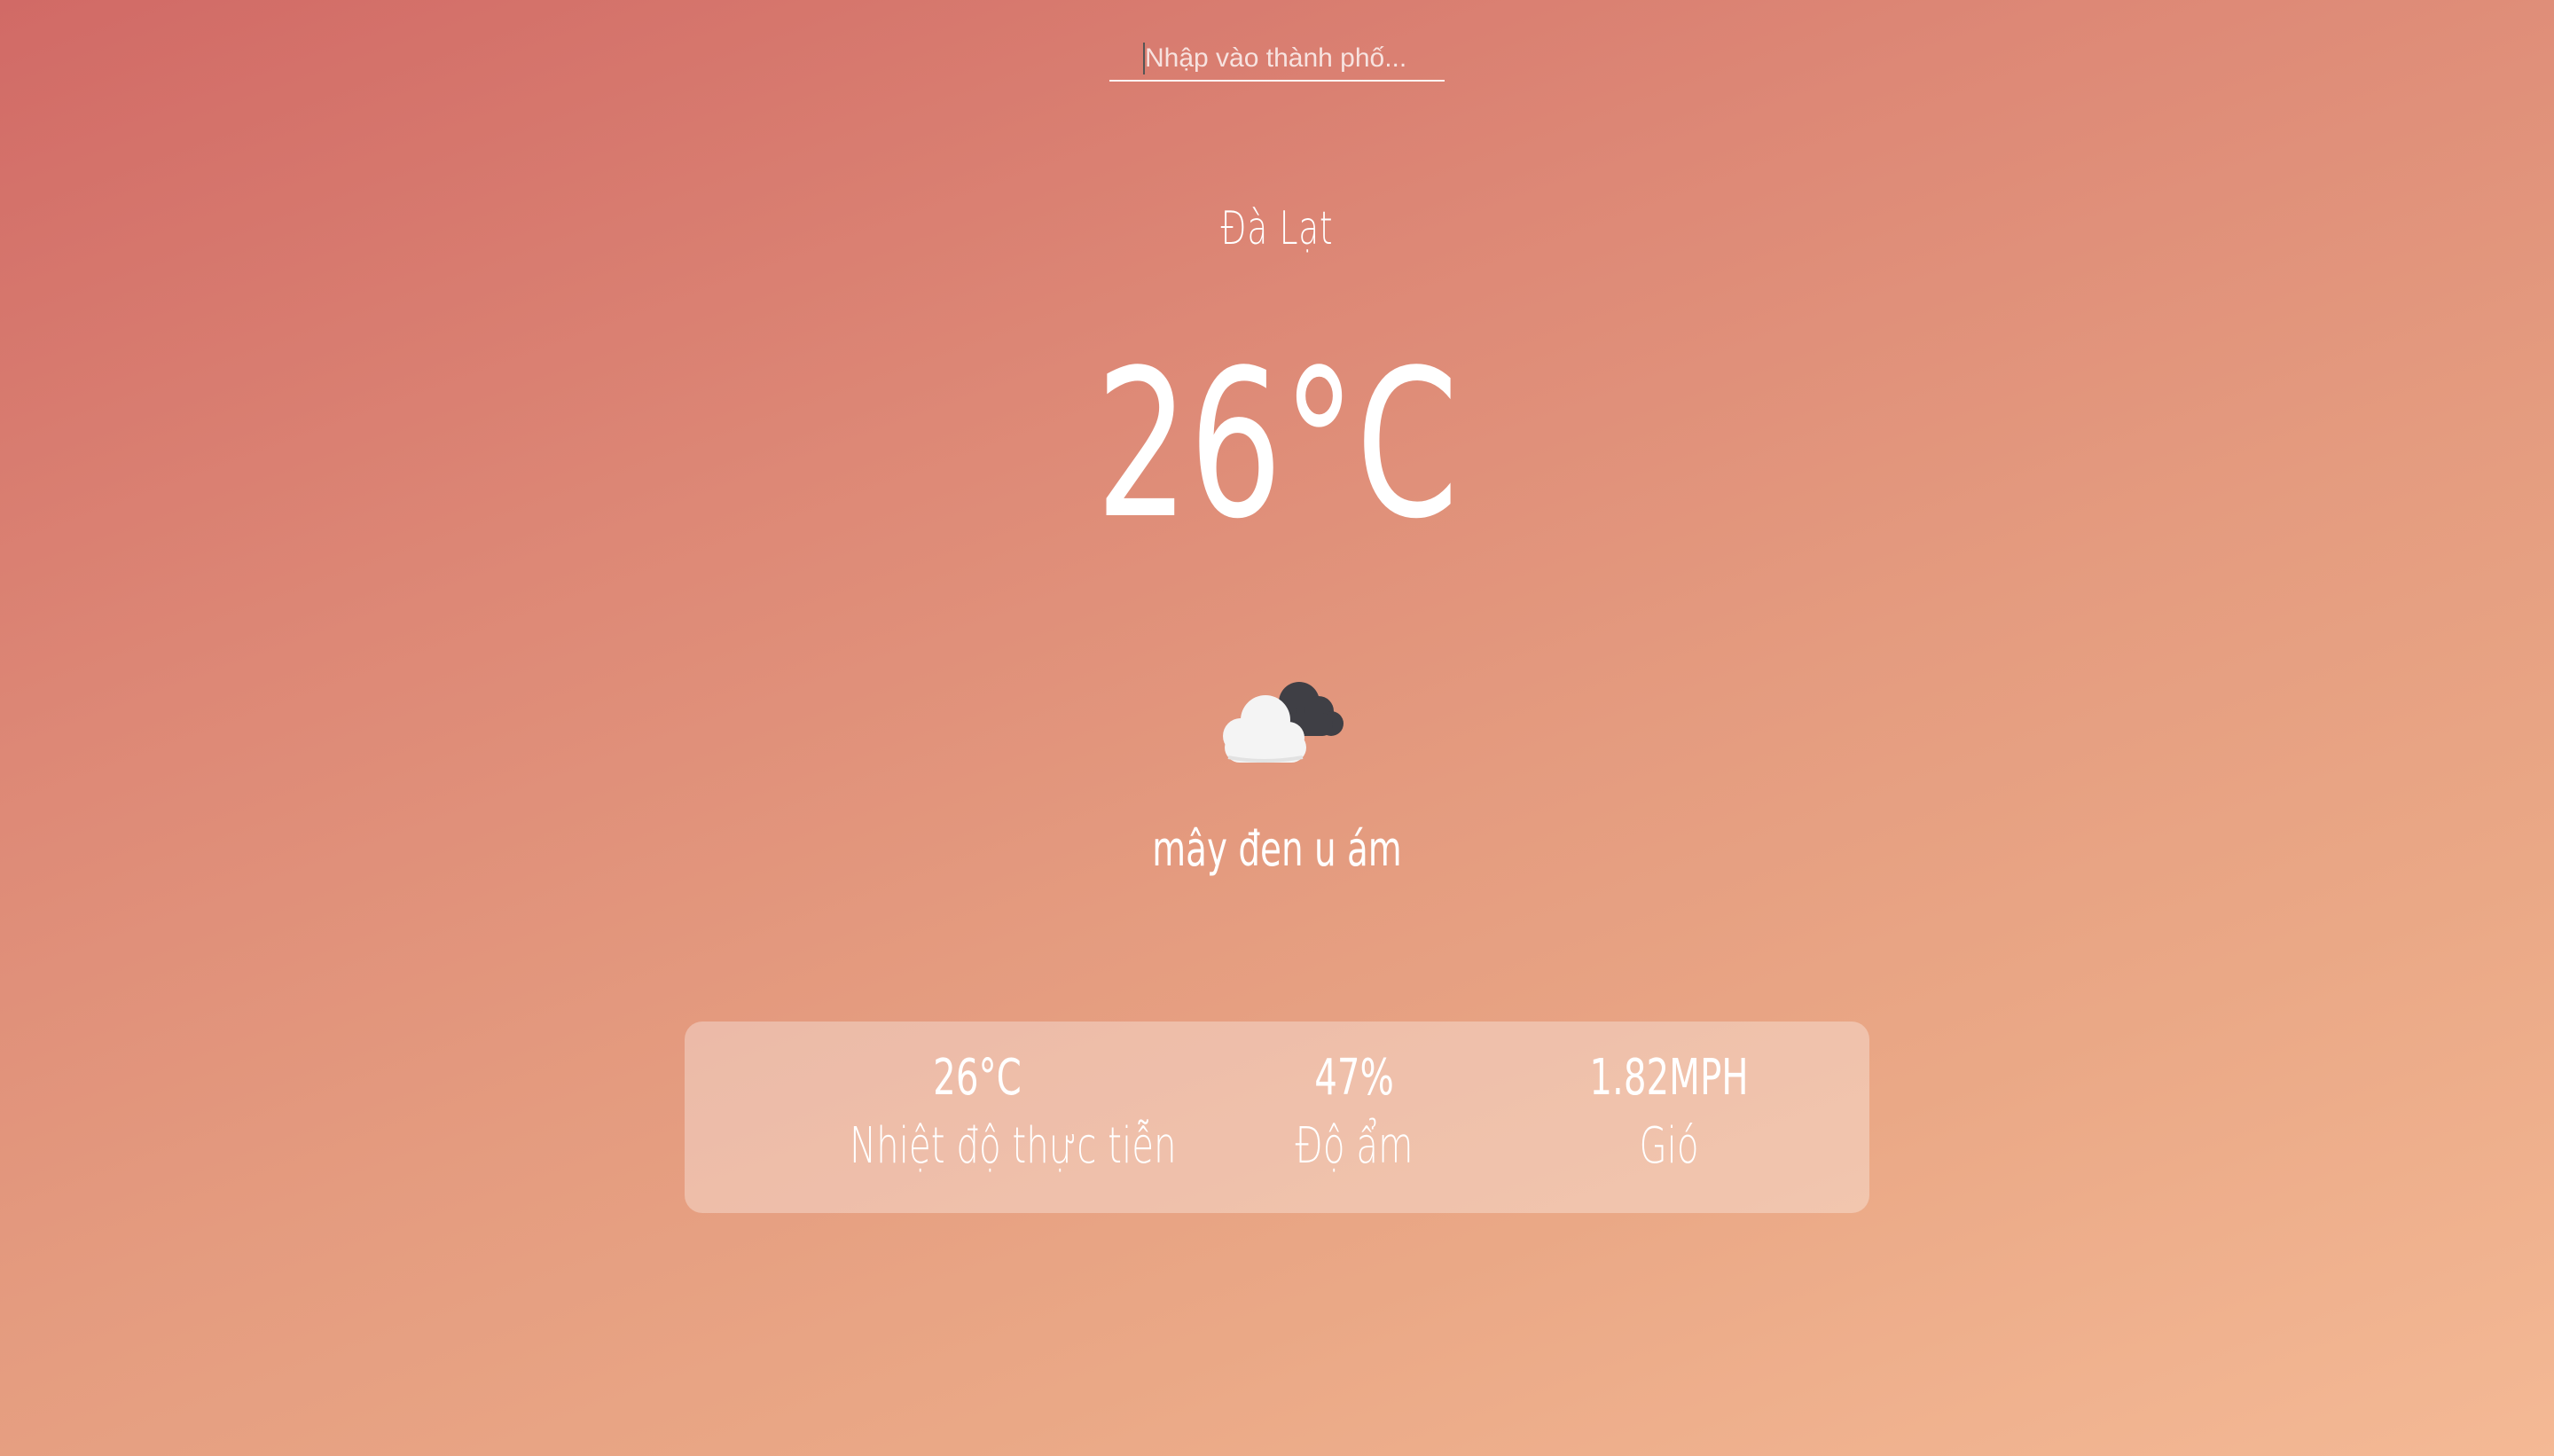 The image size is (2554, 1456). What do you see at coordinates (1013, 1146) in the screenshot?
I see `feels-like-label: Nhiệt độ thực tiễn` at bounding box center [1013, 1146].